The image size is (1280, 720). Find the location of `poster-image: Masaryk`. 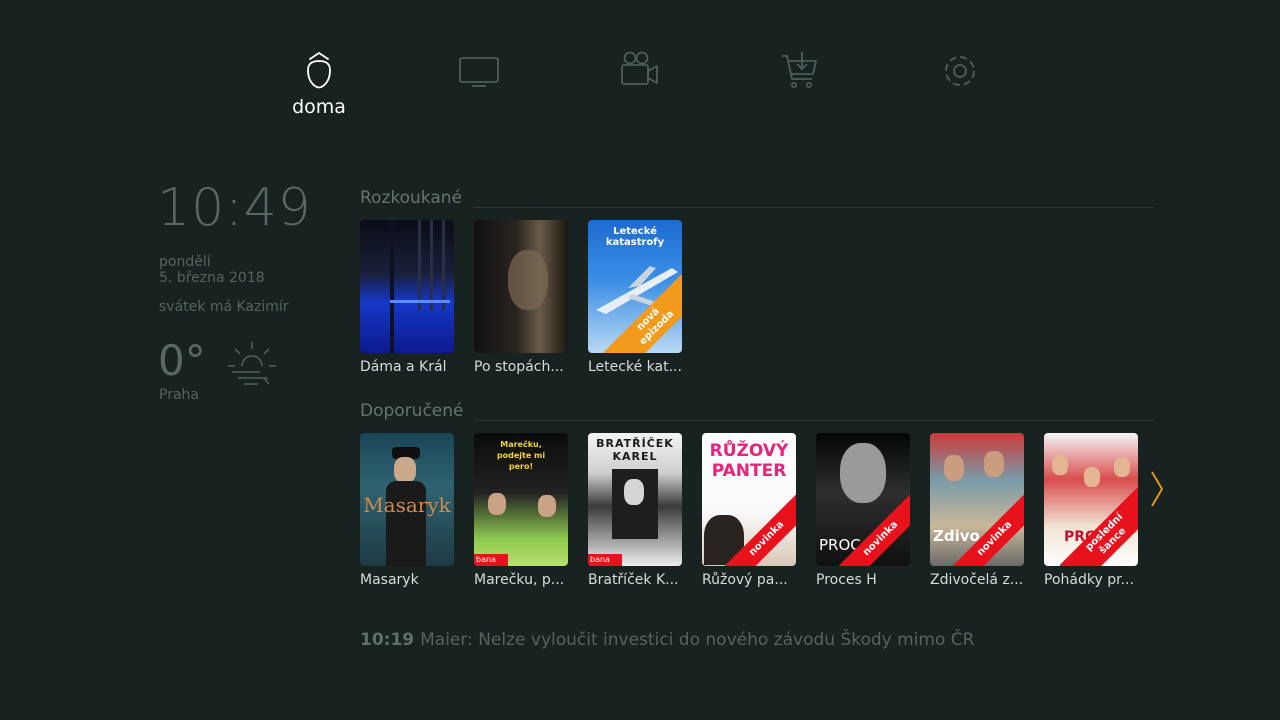

poster-image: Masaryk is located at coordinates (407, 499).